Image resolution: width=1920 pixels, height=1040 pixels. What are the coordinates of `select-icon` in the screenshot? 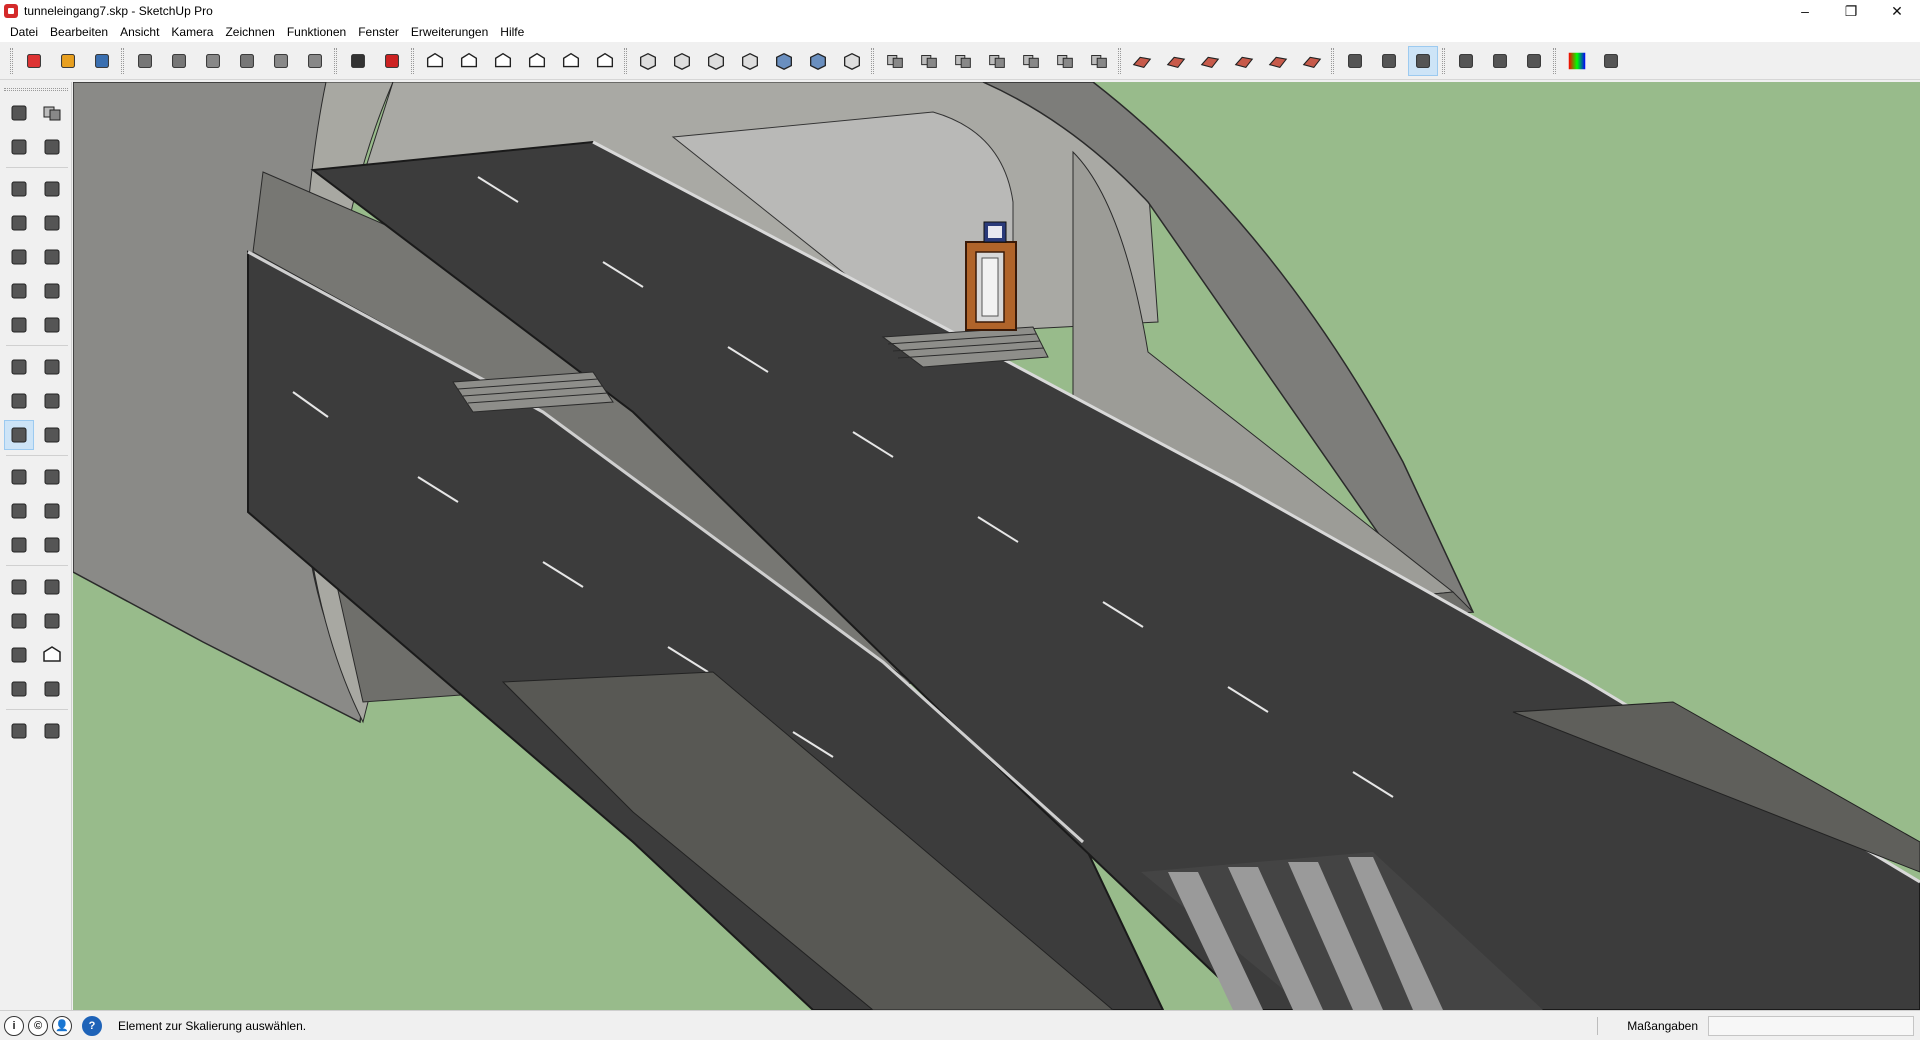 It's located at (19, 113).